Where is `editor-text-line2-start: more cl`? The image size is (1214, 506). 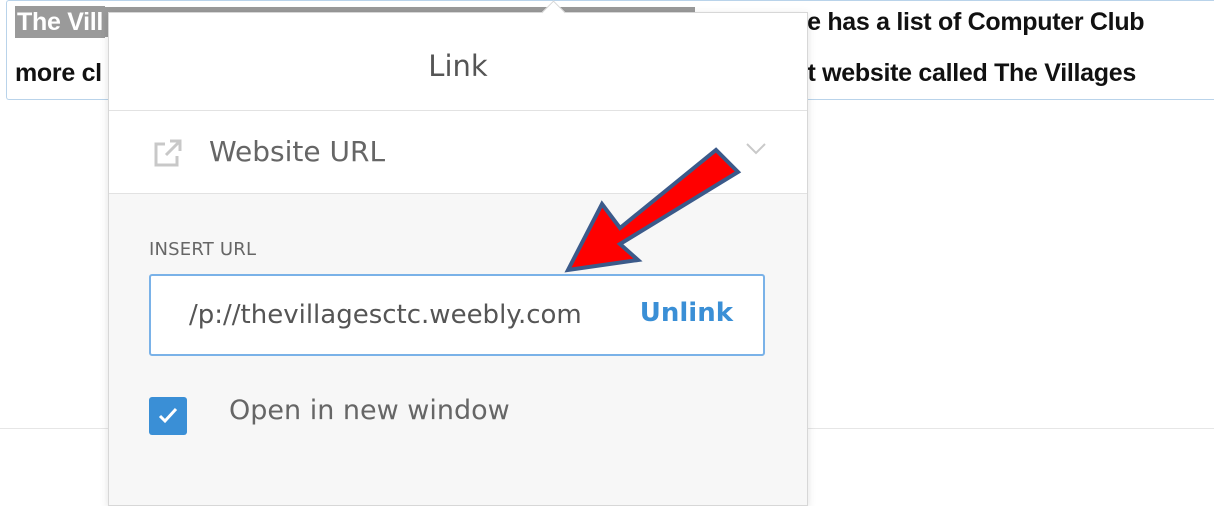 editor-text-line2-start: more cl is located at coordinates (58, 73).